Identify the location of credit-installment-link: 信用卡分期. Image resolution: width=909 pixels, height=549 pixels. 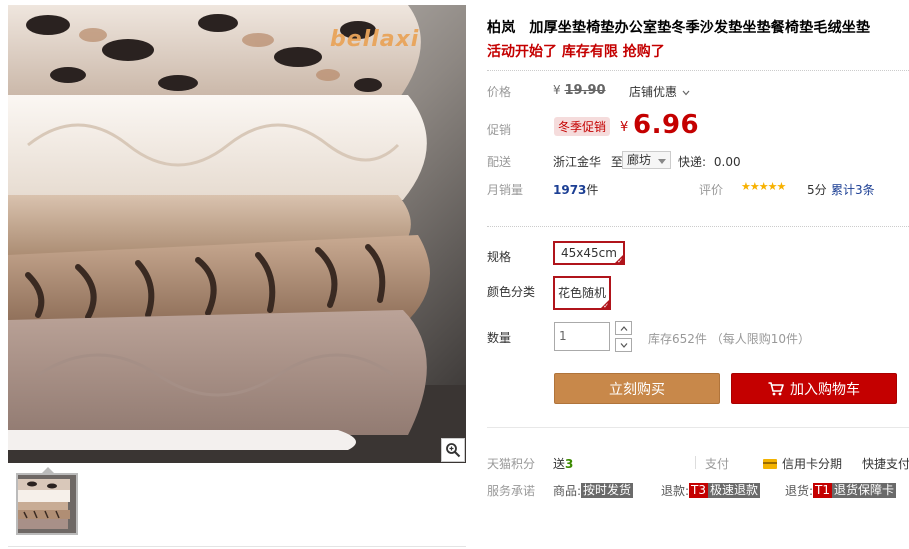
(802, 463).